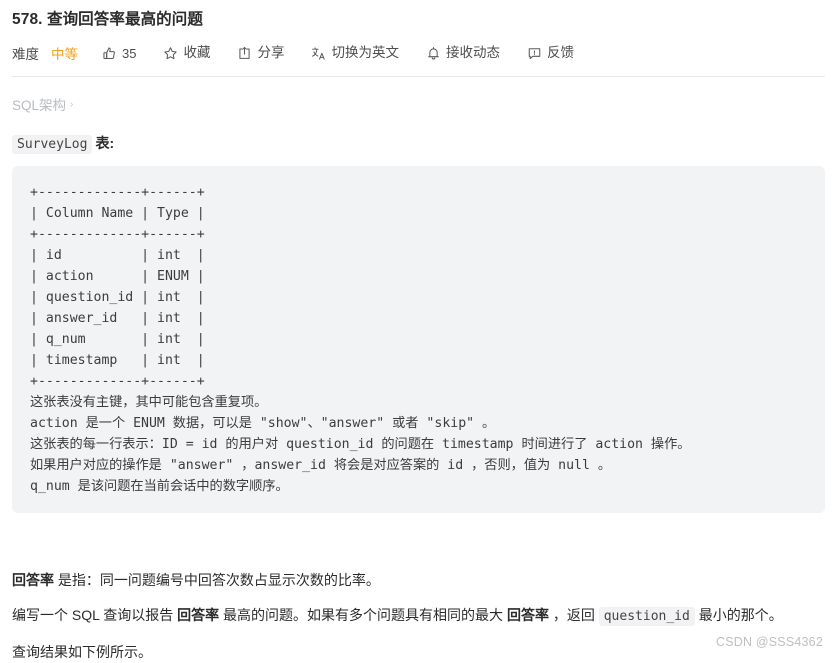  I want to click on difficulty-label: 难度, so click(25, 54).